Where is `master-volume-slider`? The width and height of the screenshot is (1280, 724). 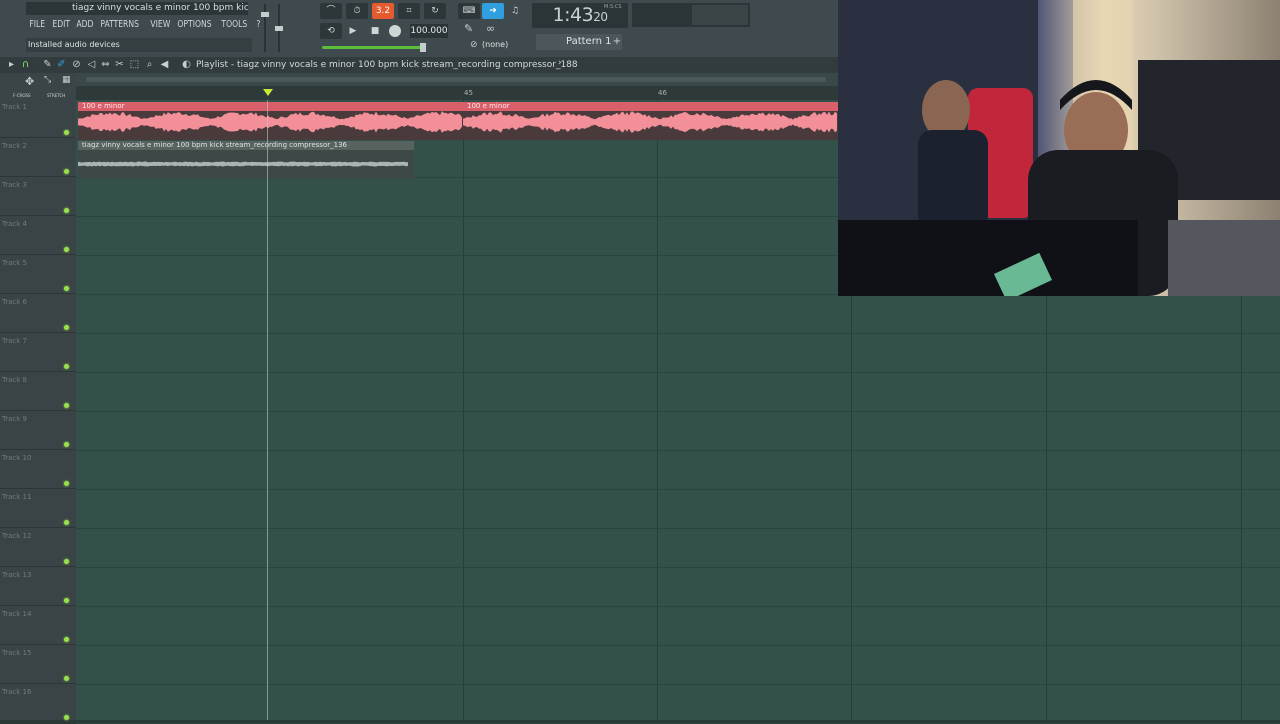 master-volume-slider is located at coordinates (265, 28).